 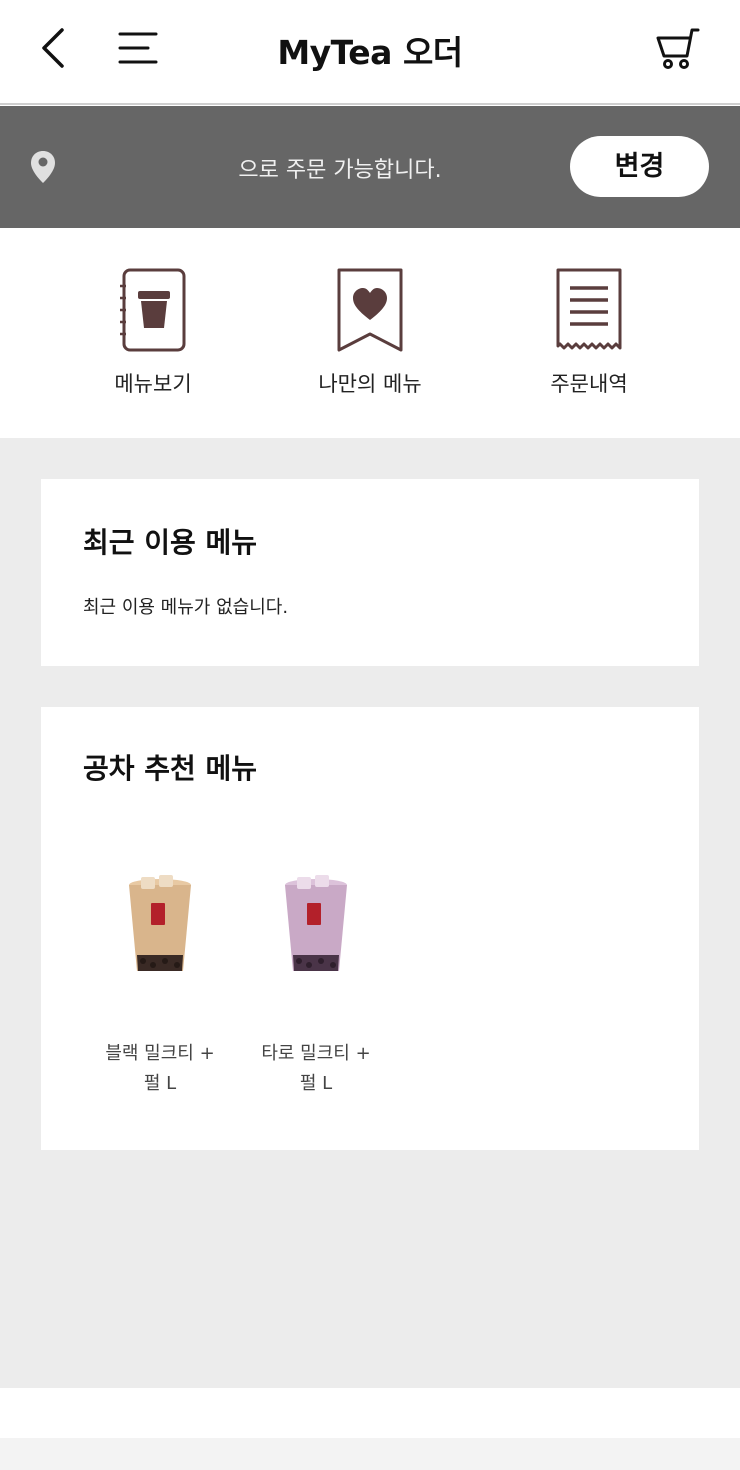 What do you see at coordinates (170, 542) in the screenshot?
I see `recent-menu-title: 최근 이용 메뉴` at bounding box center [170, 542].